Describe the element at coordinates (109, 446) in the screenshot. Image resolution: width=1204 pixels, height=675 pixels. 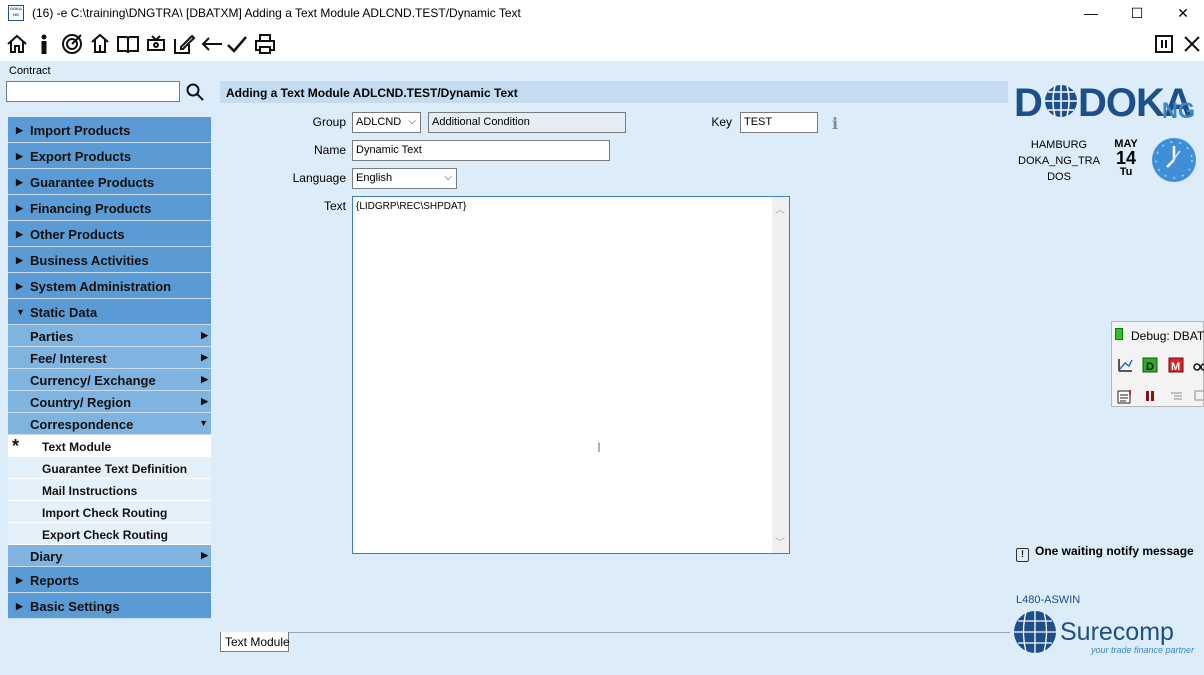
I see `nav-item-text-module: * Text Module` at that location.